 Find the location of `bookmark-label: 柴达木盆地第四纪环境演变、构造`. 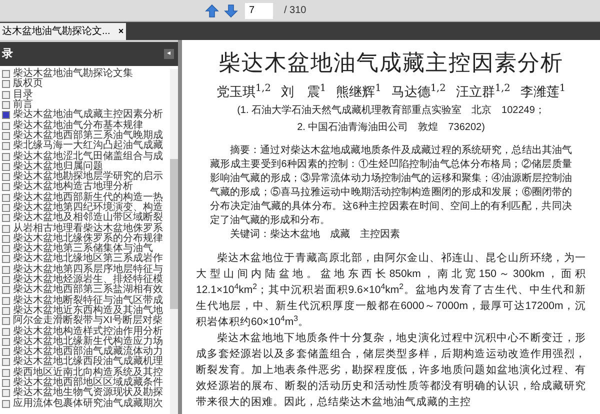

bookmark-label: 柴达木盆地第四纪环境演变、构造 is located at coordinates (88, 208).